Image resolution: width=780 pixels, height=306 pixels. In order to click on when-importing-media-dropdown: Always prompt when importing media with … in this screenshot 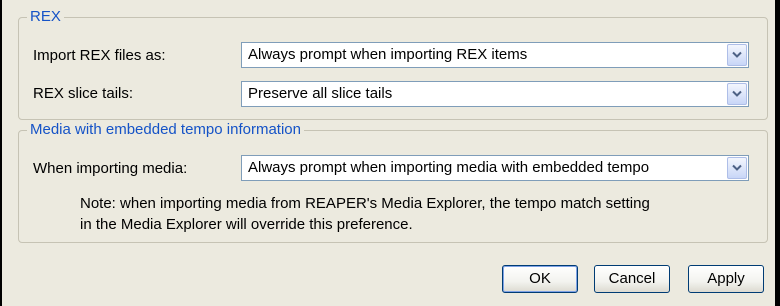, I will do `click(495, 168)`.